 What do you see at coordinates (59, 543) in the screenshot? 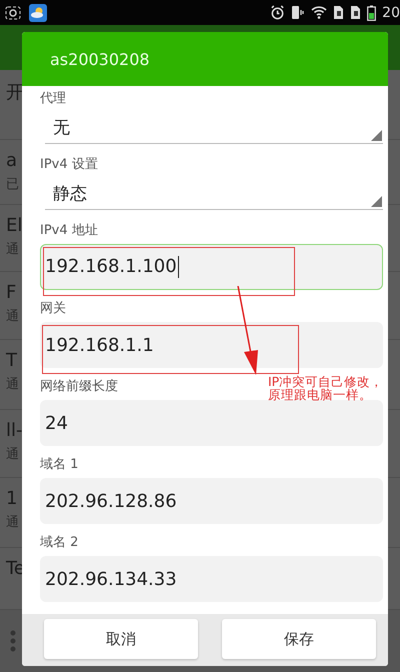
I see `field-label: 域名 2` at bounding box center [59, 543].